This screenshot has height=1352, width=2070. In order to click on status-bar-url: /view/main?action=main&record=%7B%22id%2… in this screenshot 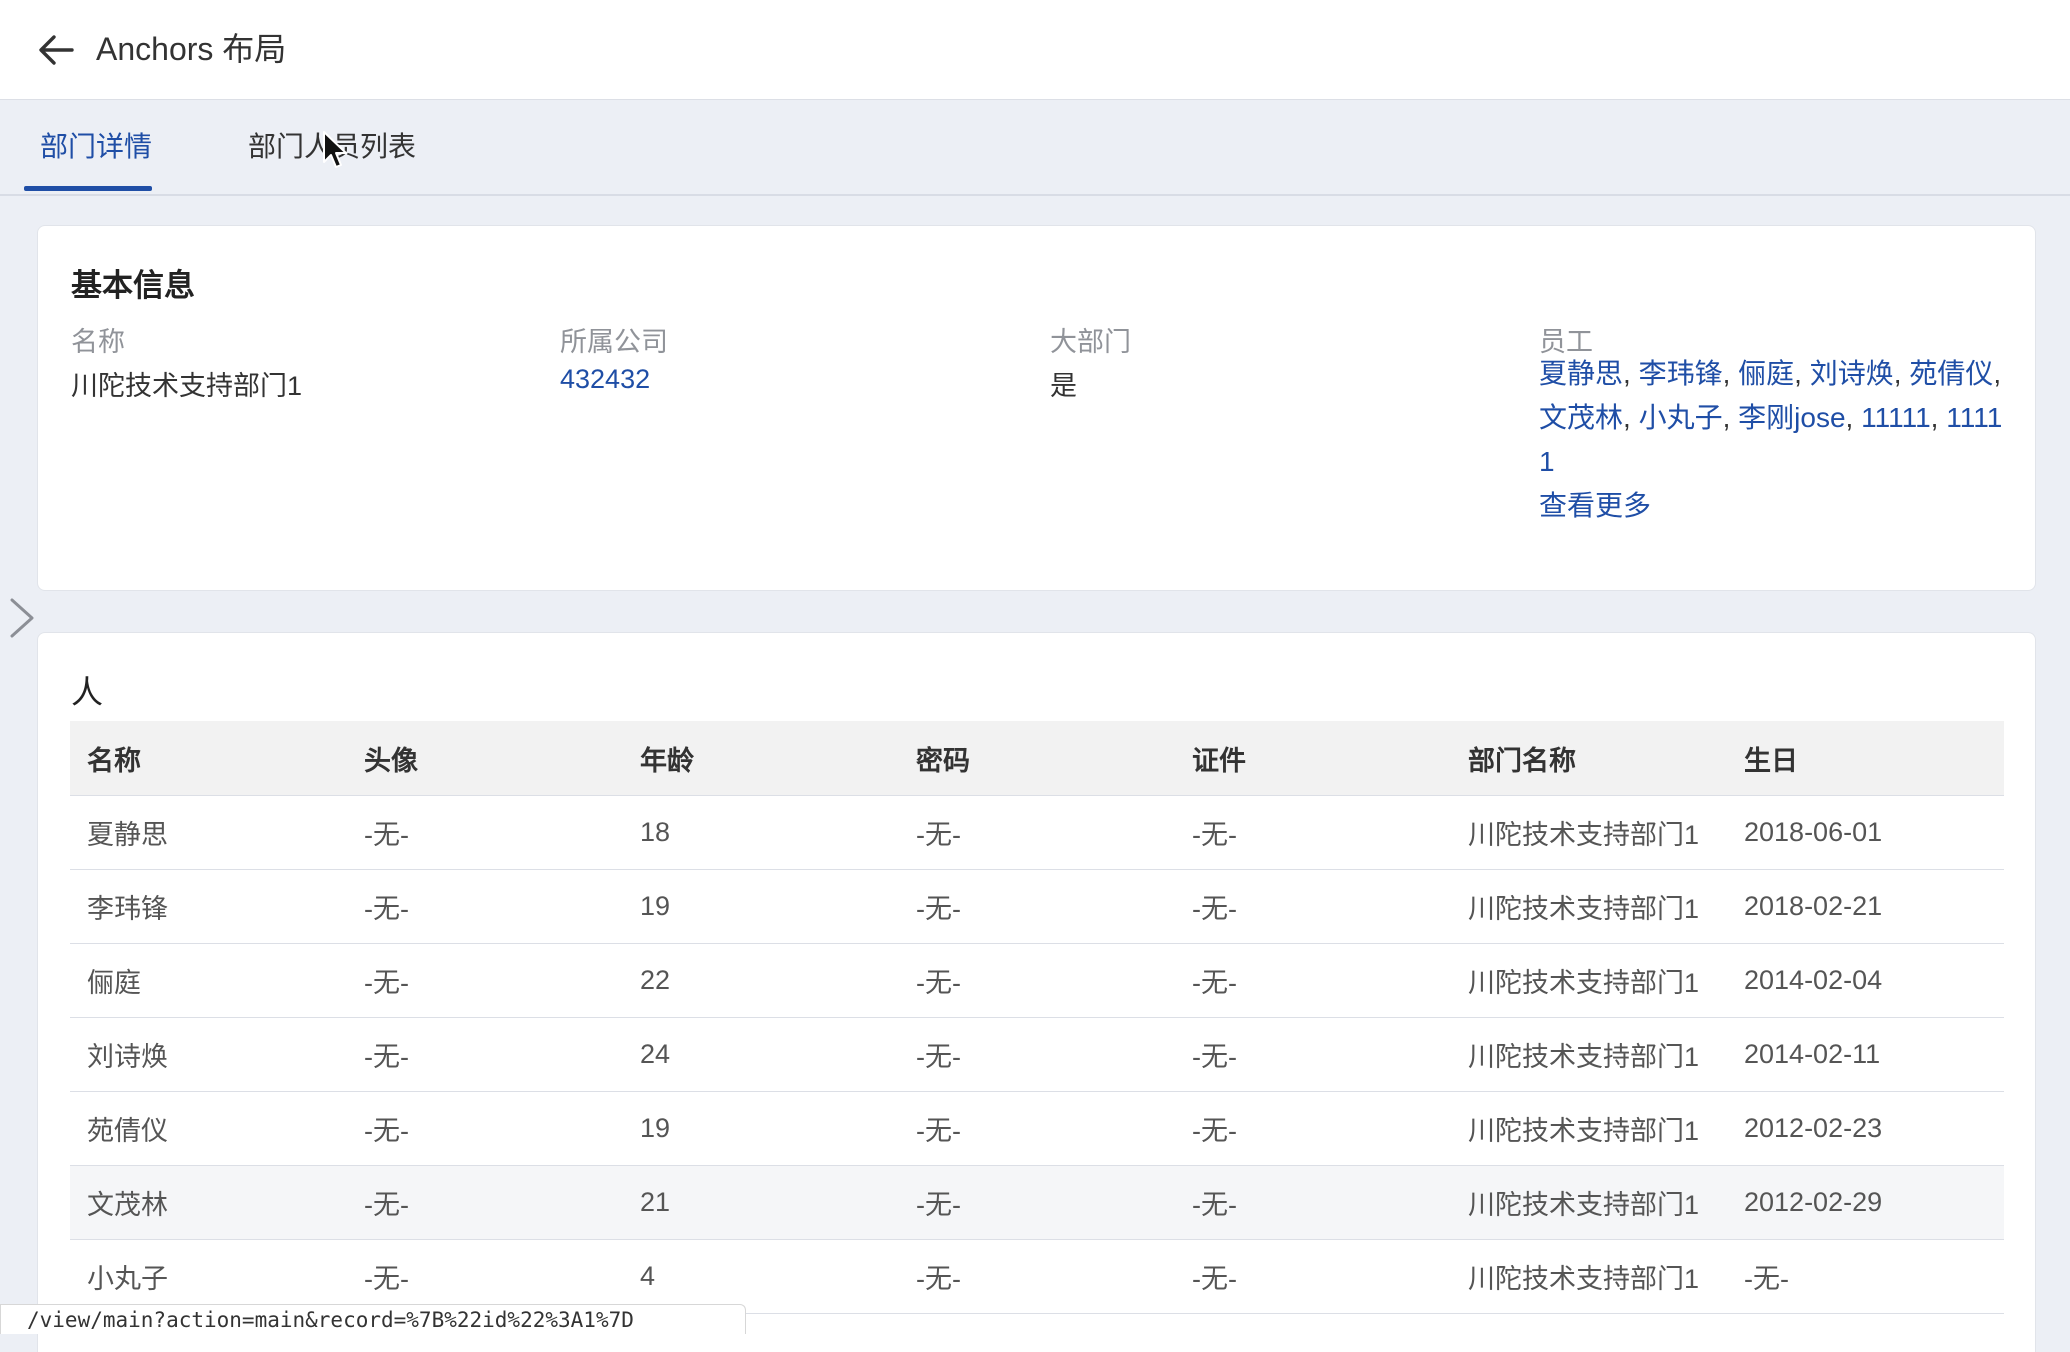, I will do `click(373, 1319)`.